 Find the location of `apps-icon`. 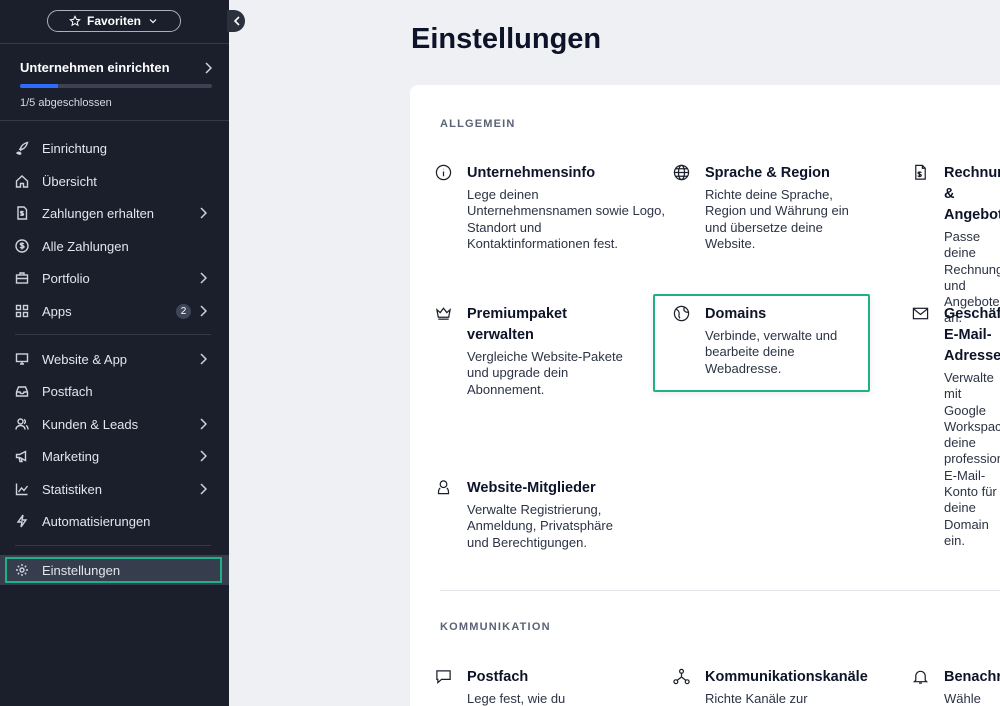

apps-icon is located at coordinates (22, 311).